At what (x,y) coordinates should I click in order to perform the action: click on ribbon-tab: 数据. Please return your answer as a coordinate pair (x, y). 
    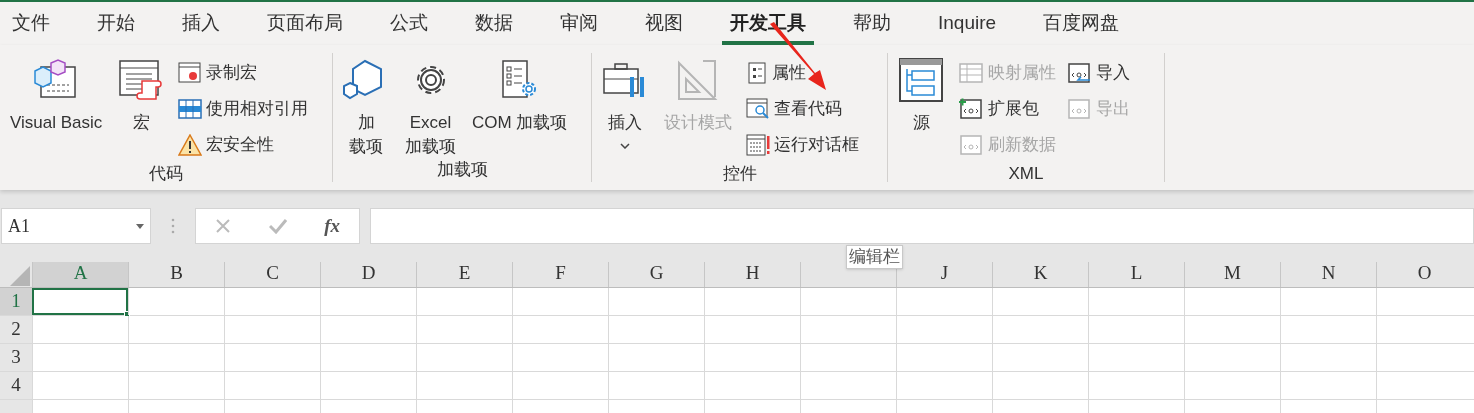
    Looking at the image, I should click on (494, 23).